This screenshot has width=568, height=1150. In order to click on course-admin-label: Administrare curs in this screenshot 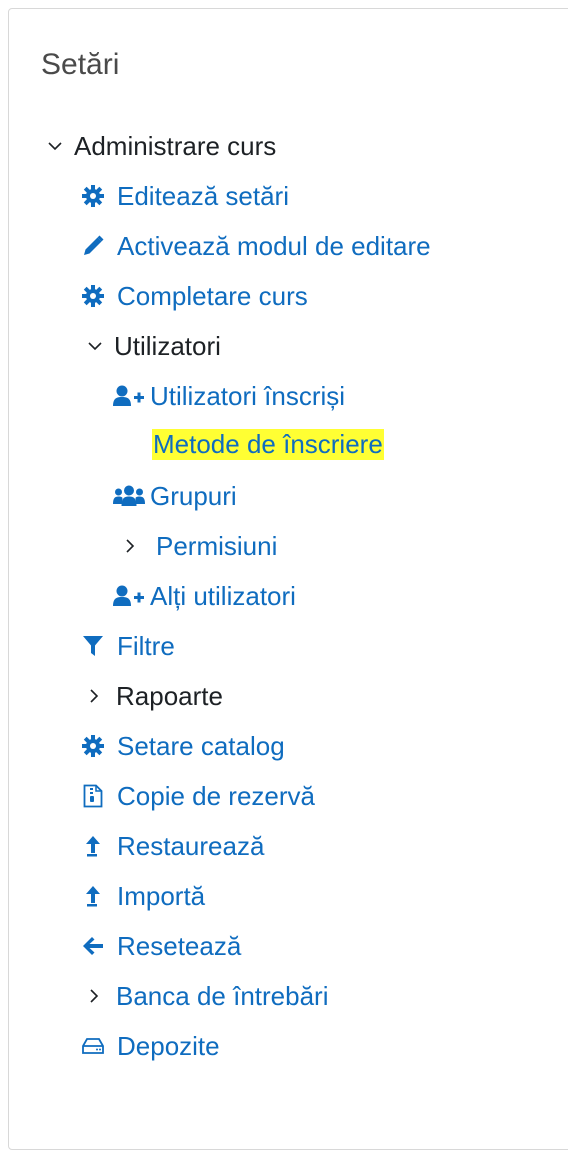, I will do `click(175, 145)`.